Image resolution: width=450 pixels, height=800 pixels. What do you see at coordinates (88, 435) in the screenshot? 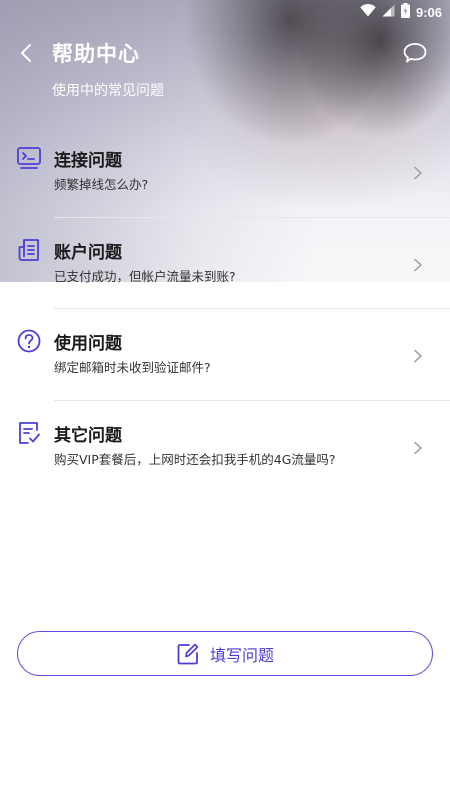
I see `faq-title: 其它问题` at bounding box center [88, 435].